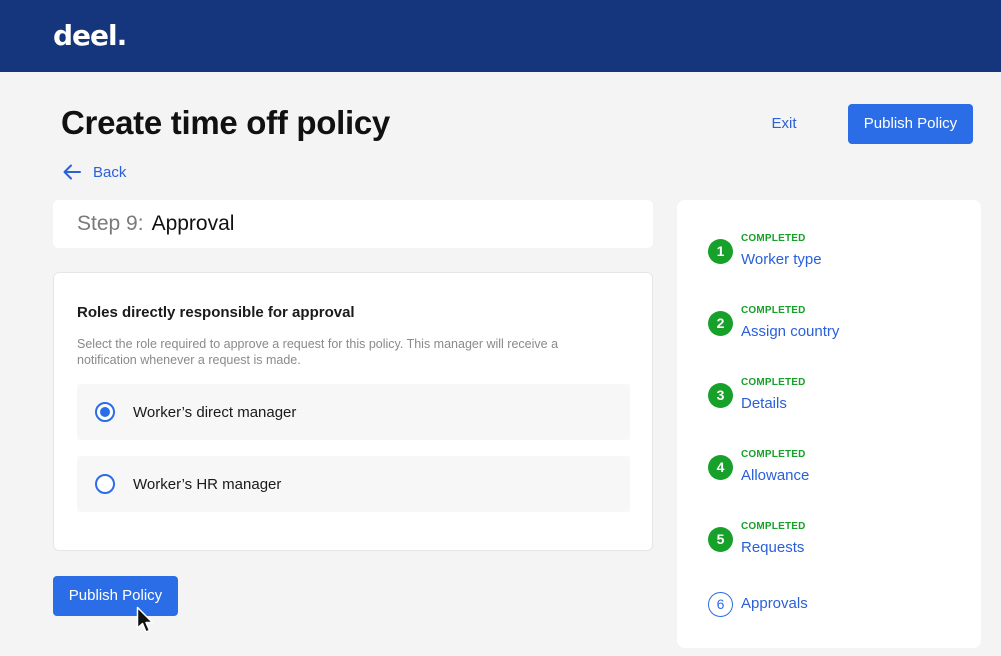 The height and width of the screenshot is (656, 1001). Describe the element at coordinates (216, 312) in the screenshot. I see `section-title: Roles directly responsible for approval` at that location.